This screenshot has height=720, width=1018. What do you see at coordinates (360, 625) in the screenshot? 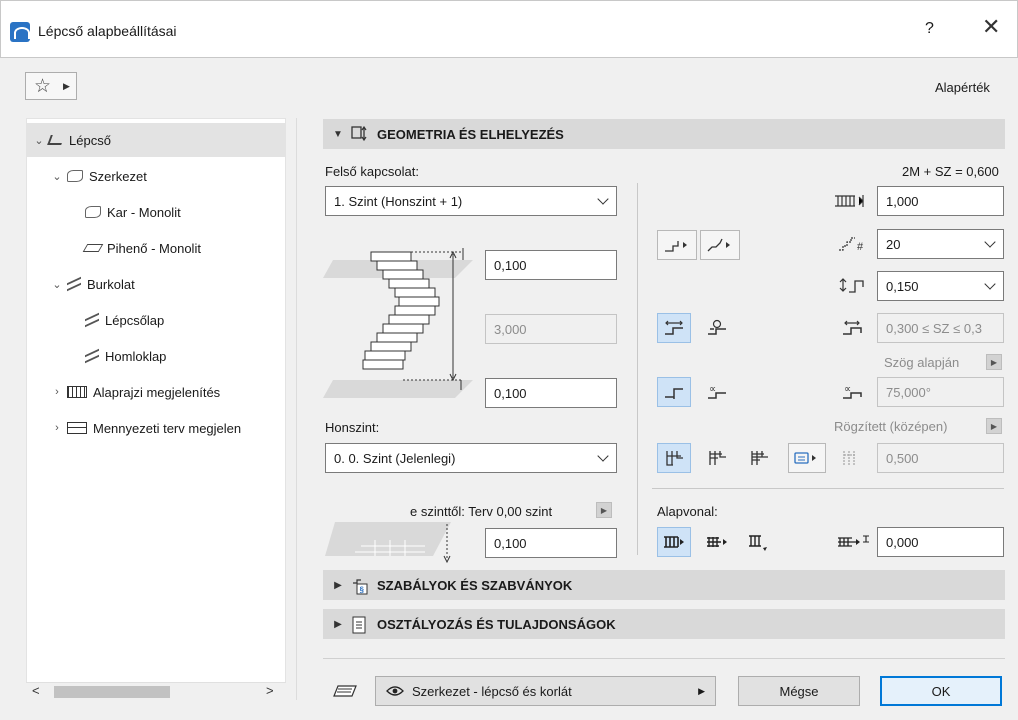
I see `document-icon` at bounding box center [360, 625].